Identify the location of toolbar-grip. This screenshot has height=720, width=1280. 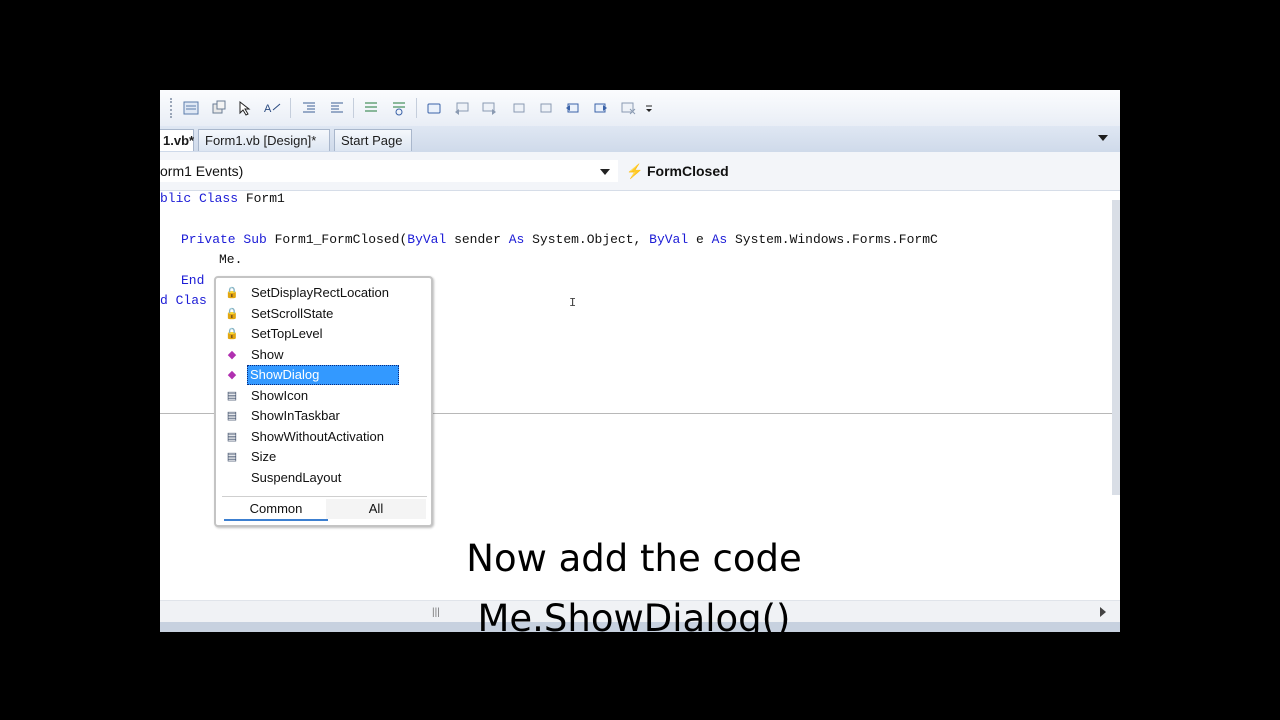
(172, 108).